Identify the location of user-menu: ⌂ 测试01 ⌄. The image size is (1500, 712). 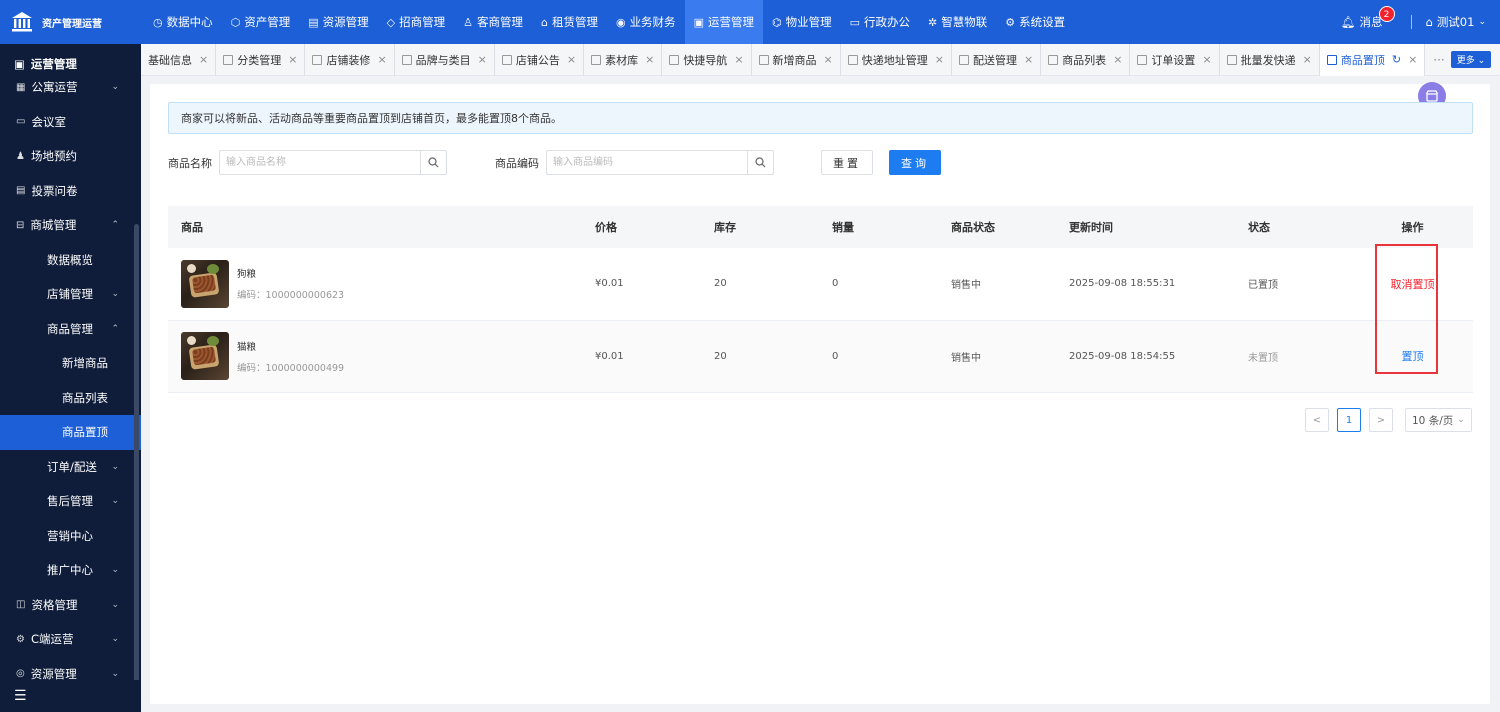
(1456, 22).